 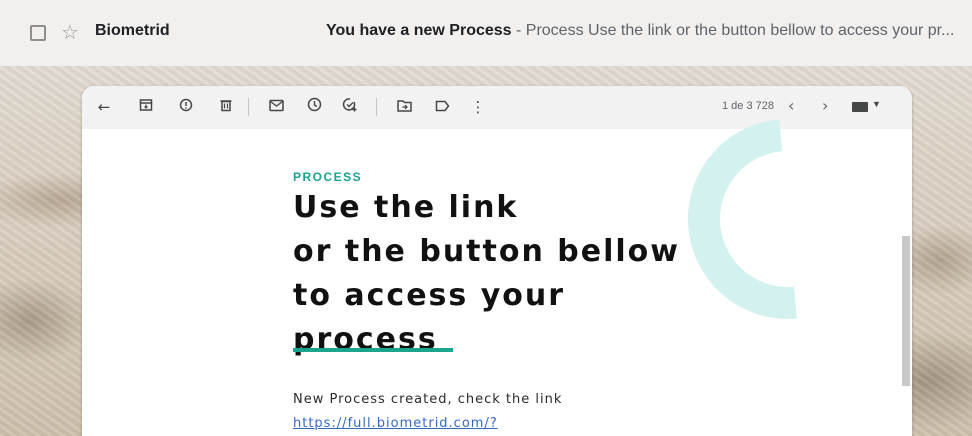 What do you see at coordinates (825, 105) in the screenshot?
I see `older-chevron-icon: ›` at bounding box center [825, 105].